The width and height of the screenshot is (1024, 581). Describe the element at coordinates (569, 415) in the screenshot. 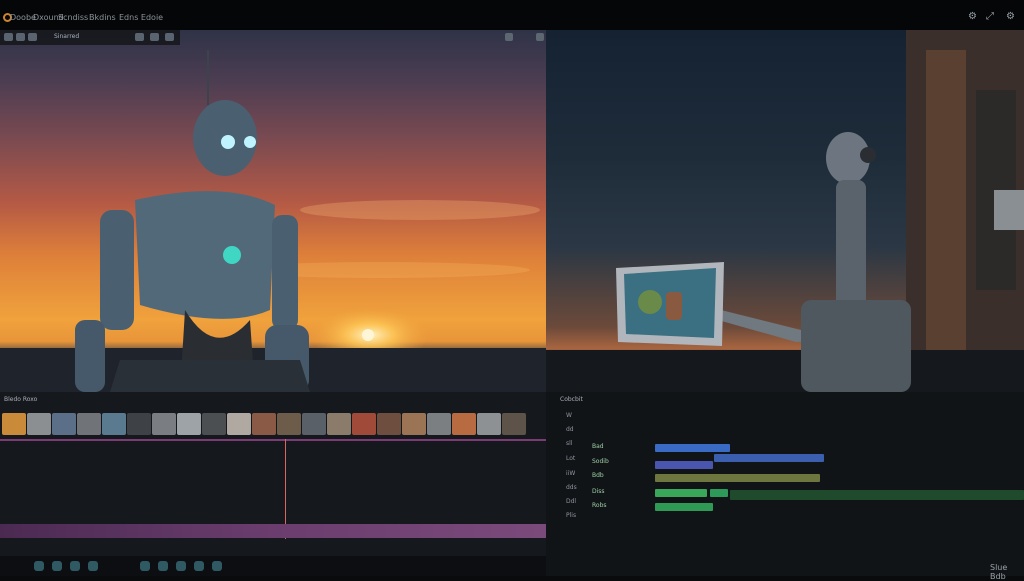

I see `side-label: W` at that location.